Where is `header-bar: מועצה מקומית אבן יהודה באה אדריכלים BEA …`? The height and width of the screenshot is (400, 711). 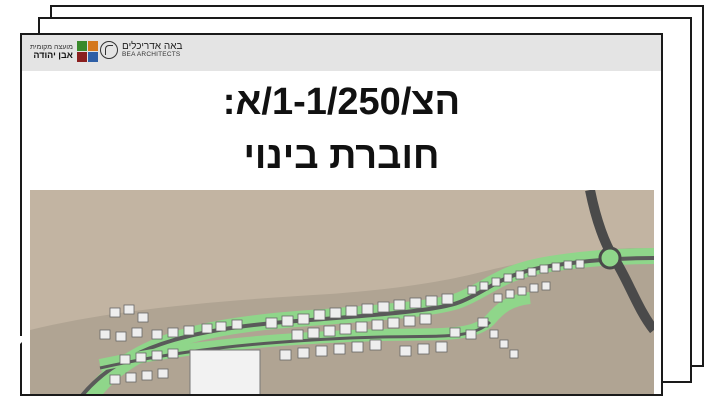 header-bar: מועצה מקומית אבן יהודה באה אדריכלים BEA … is located at coordinates (341, 53).